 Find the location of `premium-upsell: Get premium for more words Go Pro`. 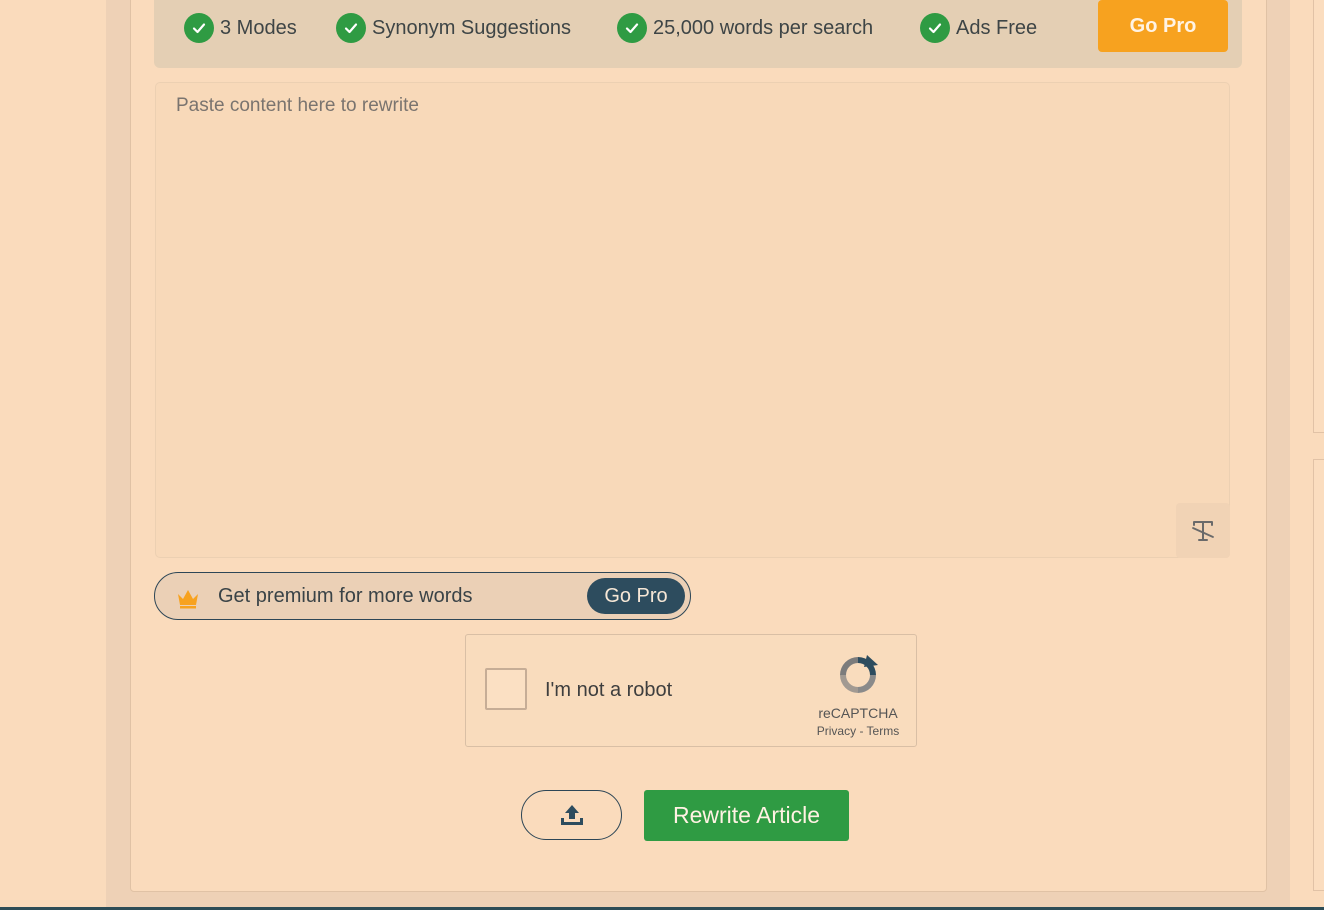

premium-upsell: Get premium for more words Go Pro is located at coordinates (422, 596).